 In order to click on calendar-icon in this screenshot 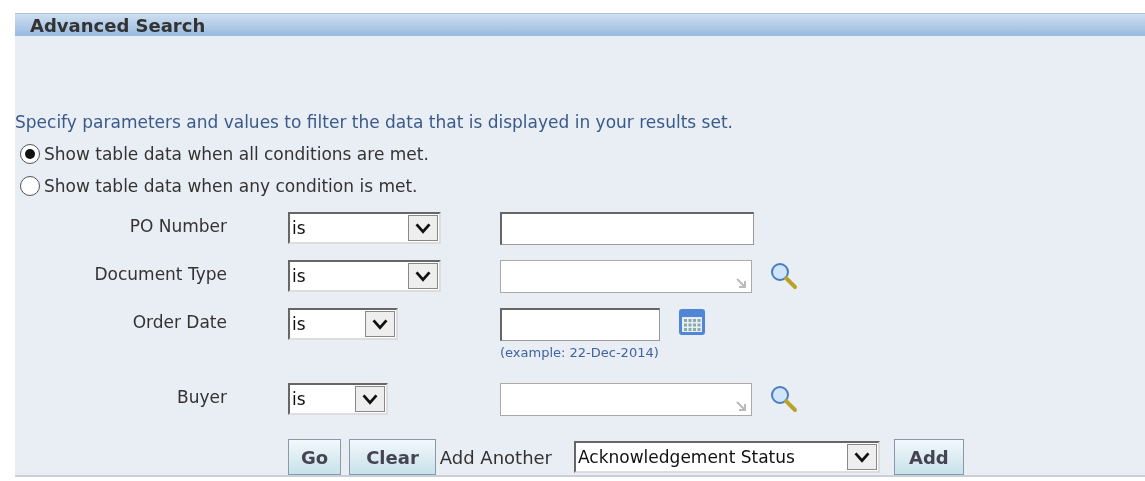, I will do `click(692, 322)`.